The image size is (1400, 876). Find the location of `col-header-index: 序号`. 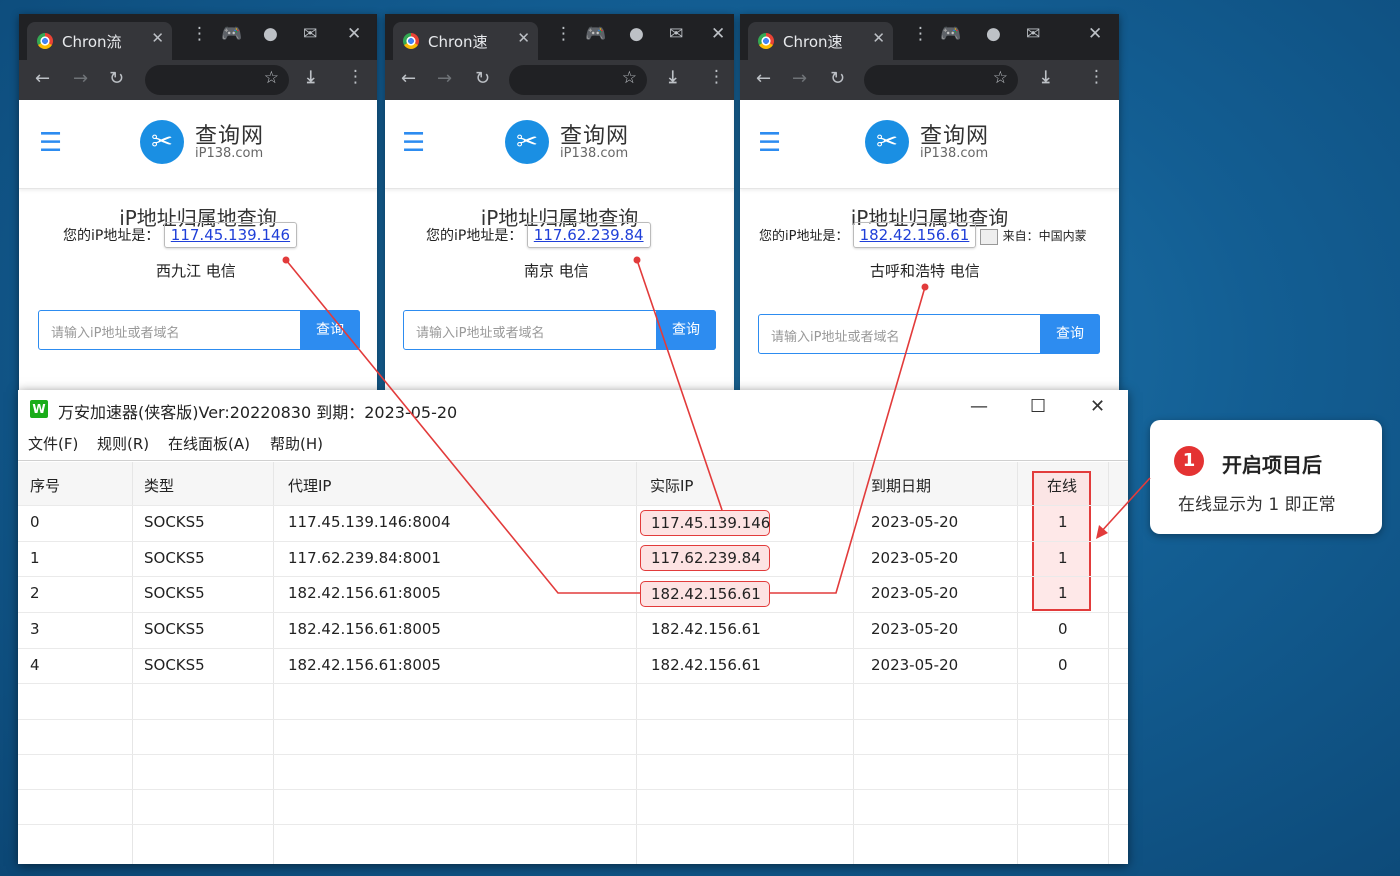

col-header-index: 序号 is located at coordinates (45, 485).